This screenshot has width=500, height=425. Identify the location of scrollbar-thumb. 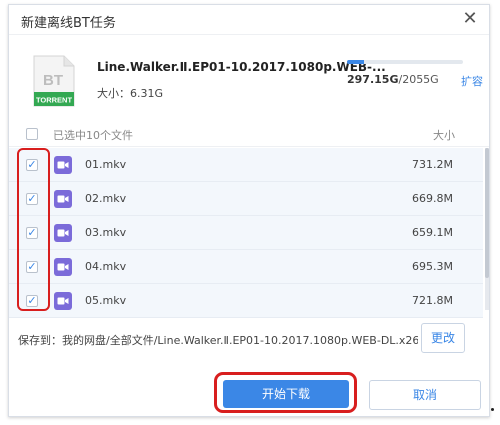
(487, 213).